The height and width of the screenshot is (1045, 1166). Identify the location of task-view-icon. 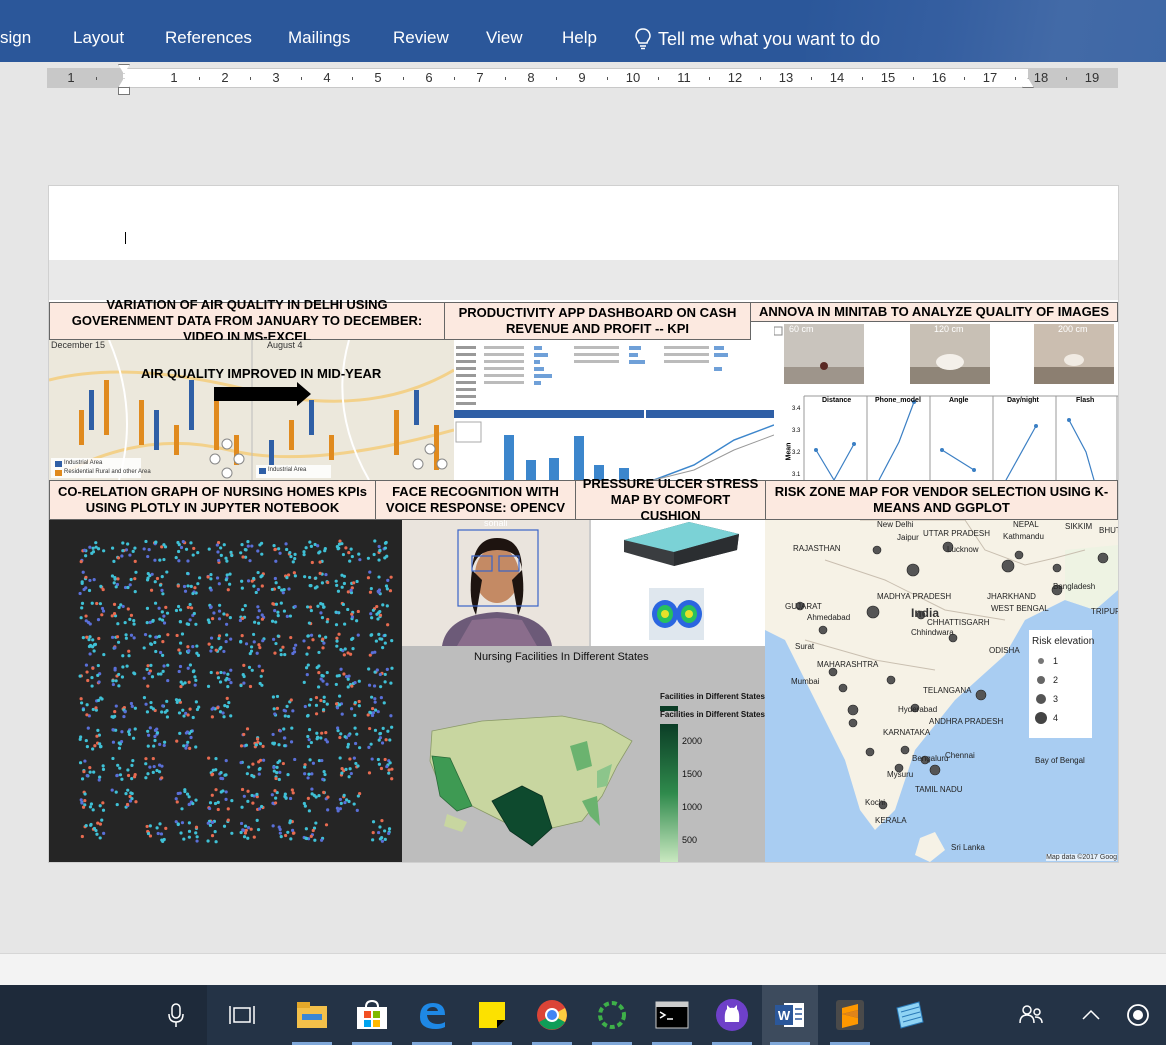
(242, 1015).